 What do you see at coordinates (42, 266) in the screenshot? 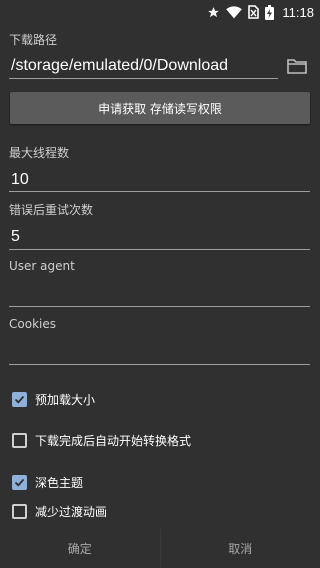
I see `user-agent-label: User agent` at bounding box center [42, 266].